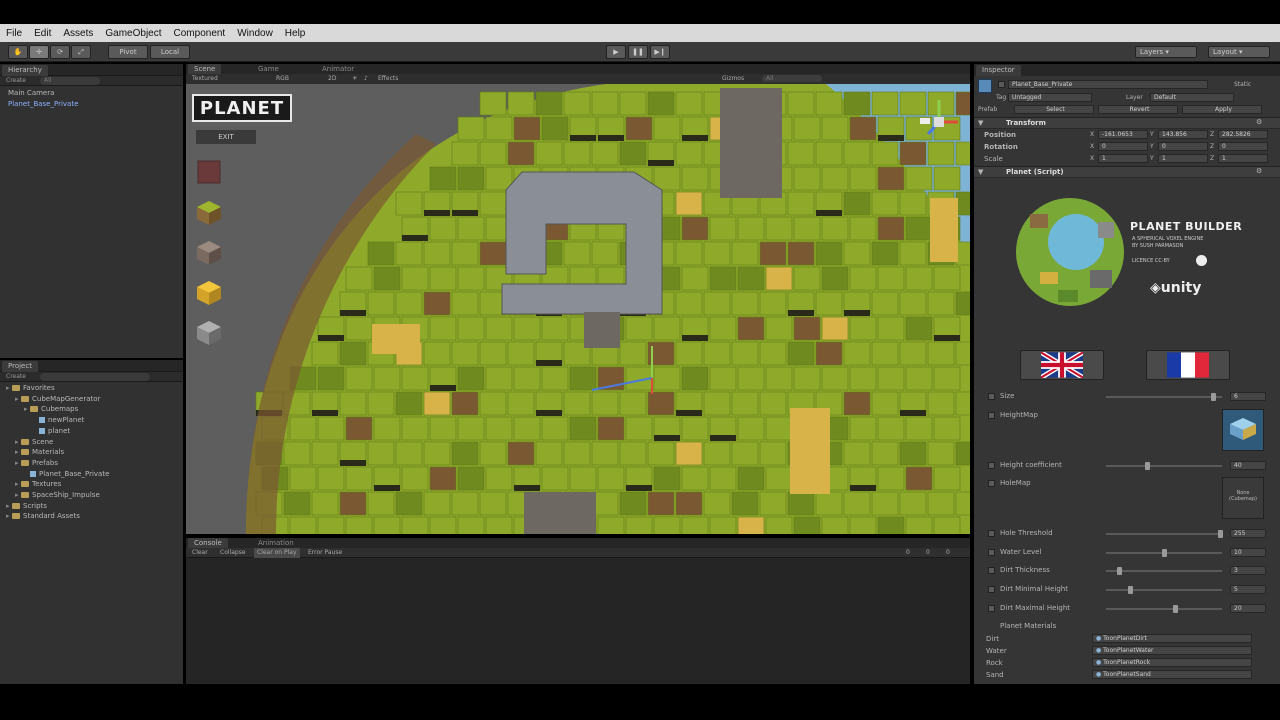  Describe the element at coordinates (70, 81) in the screenshot. I see `hierarchy-search-input: All` at that location.